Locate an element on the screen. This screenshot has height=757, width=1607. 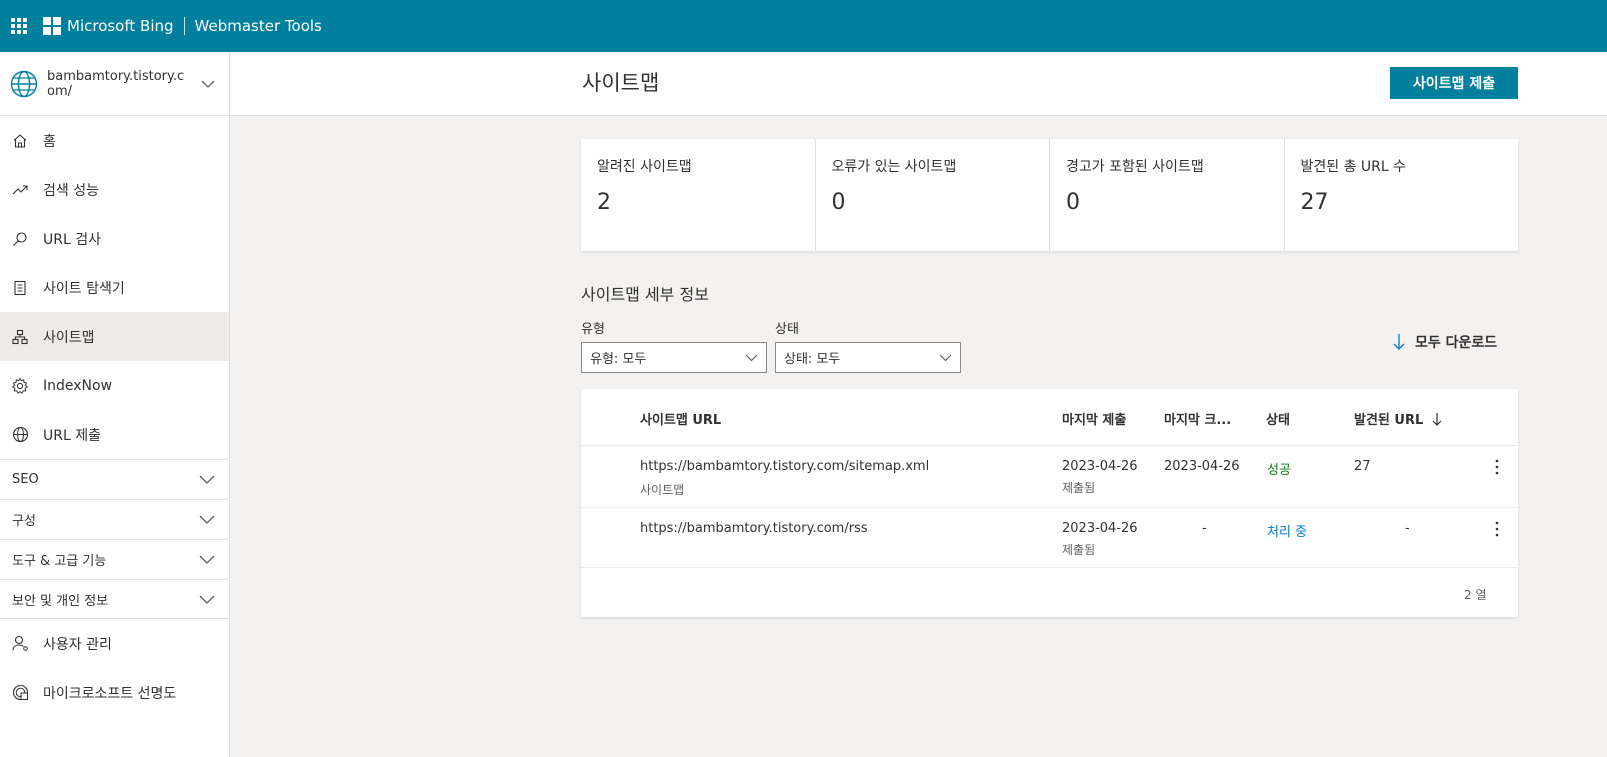
status-badge: 성공 is located at coordinates (1279, 470).